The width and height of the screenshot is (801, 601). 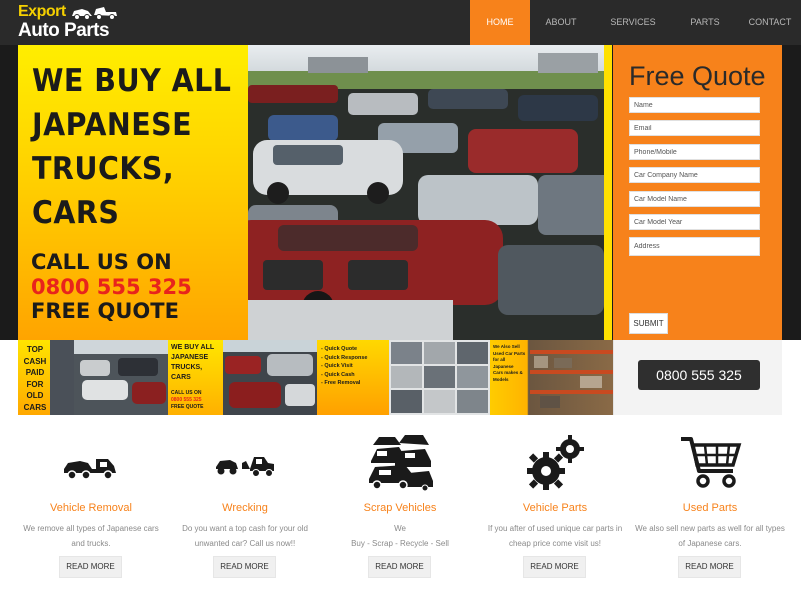 What do you see at coordinates (400, 543) in the screenshot?
I see `service-description-line: Buy - Scrap - Recycle - Sell` at bounding box center [400, 543].